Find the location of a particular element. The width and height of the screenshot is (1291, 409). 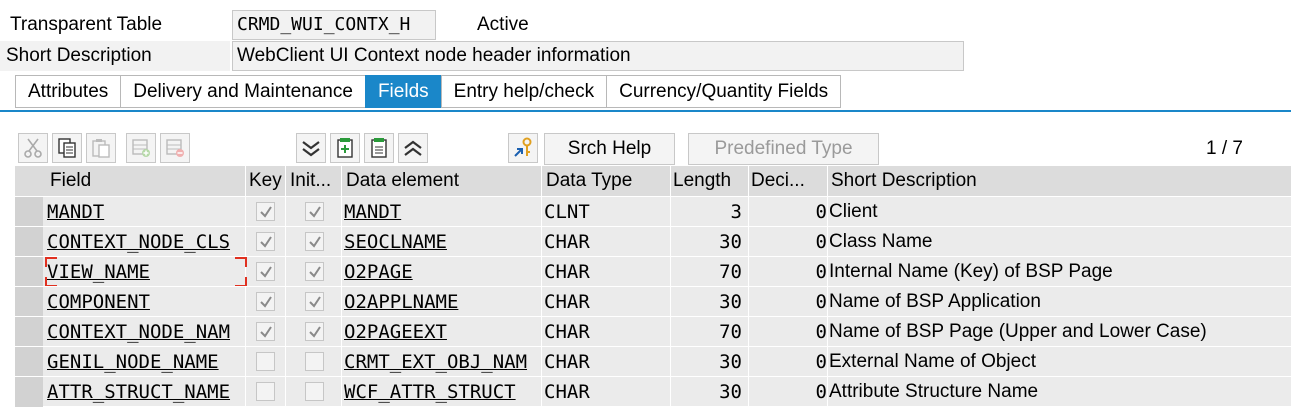

short-description-cell: Attribute Structure Name is located at coordinates (934, 391).